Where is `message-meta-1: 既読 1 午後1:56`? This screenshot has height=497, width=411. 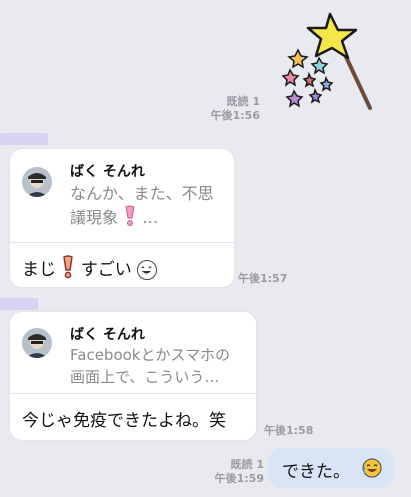
message-meta-1: 既読 1 午後1:56 is located at coordinates (228, 109).